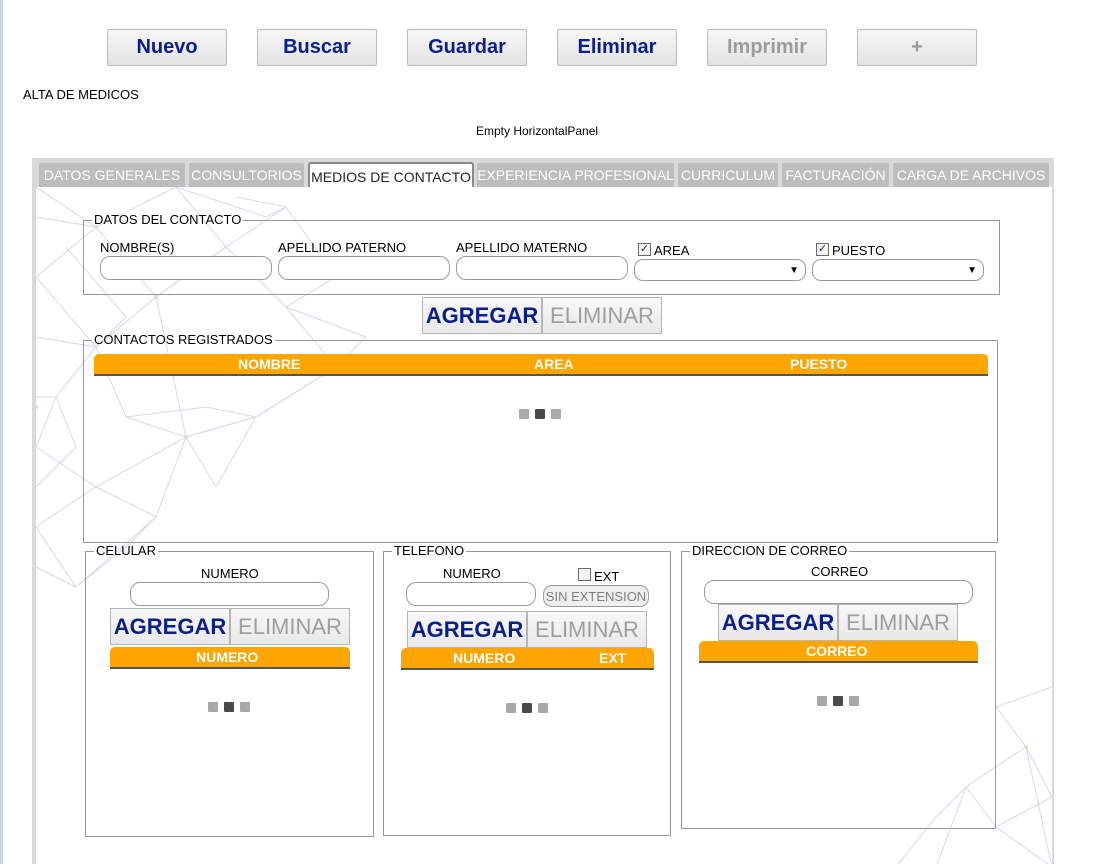  I want to click on correo-grid-header: CORREO, so click(838, 652).